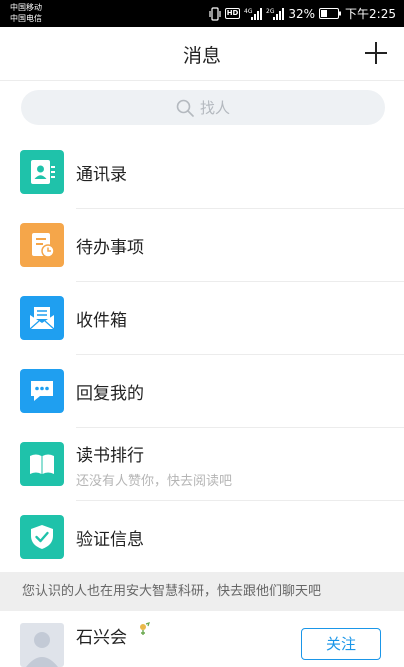  I want to click on menu-label-todo: 待办事项, so click(110, 248).